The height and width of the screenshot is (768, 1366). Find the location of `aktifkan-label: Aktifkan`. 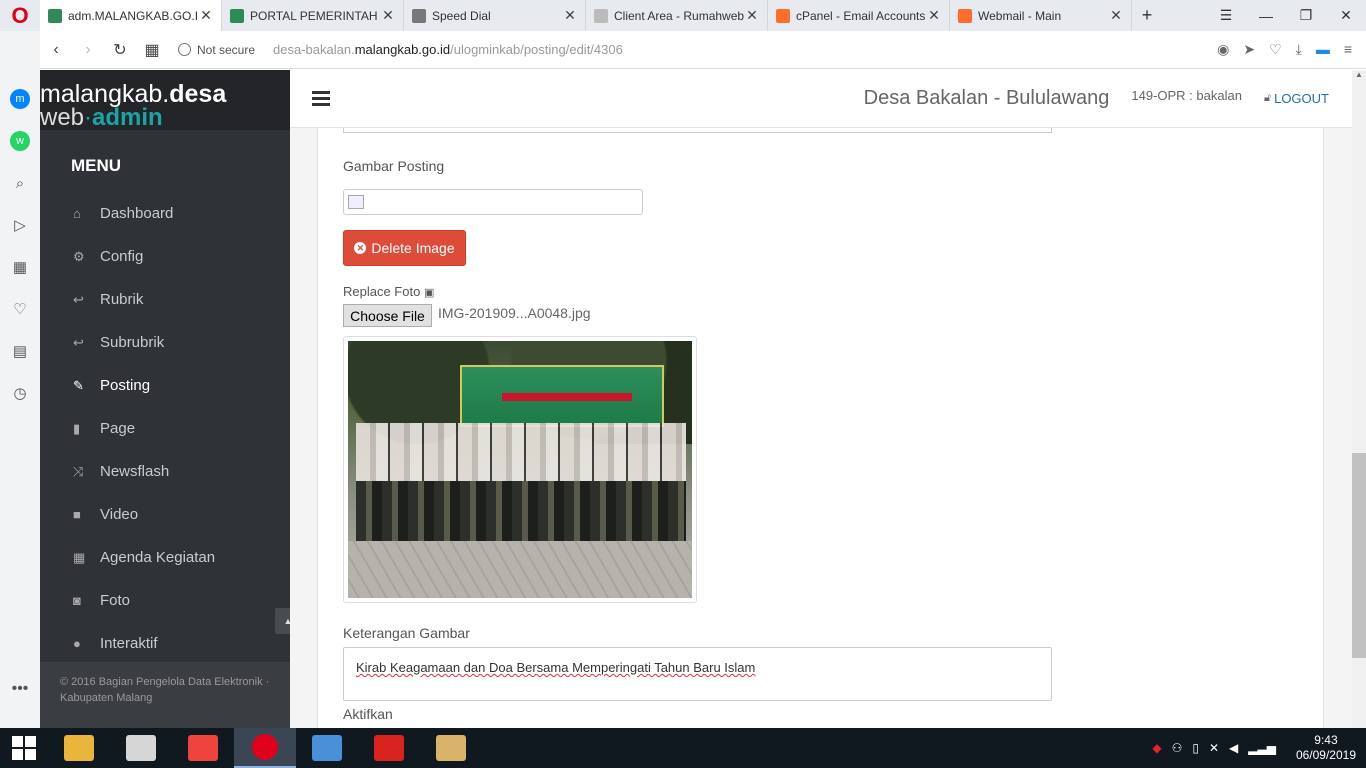

aktifkan-label: Aktifkan is located at coordinates (368, 714).